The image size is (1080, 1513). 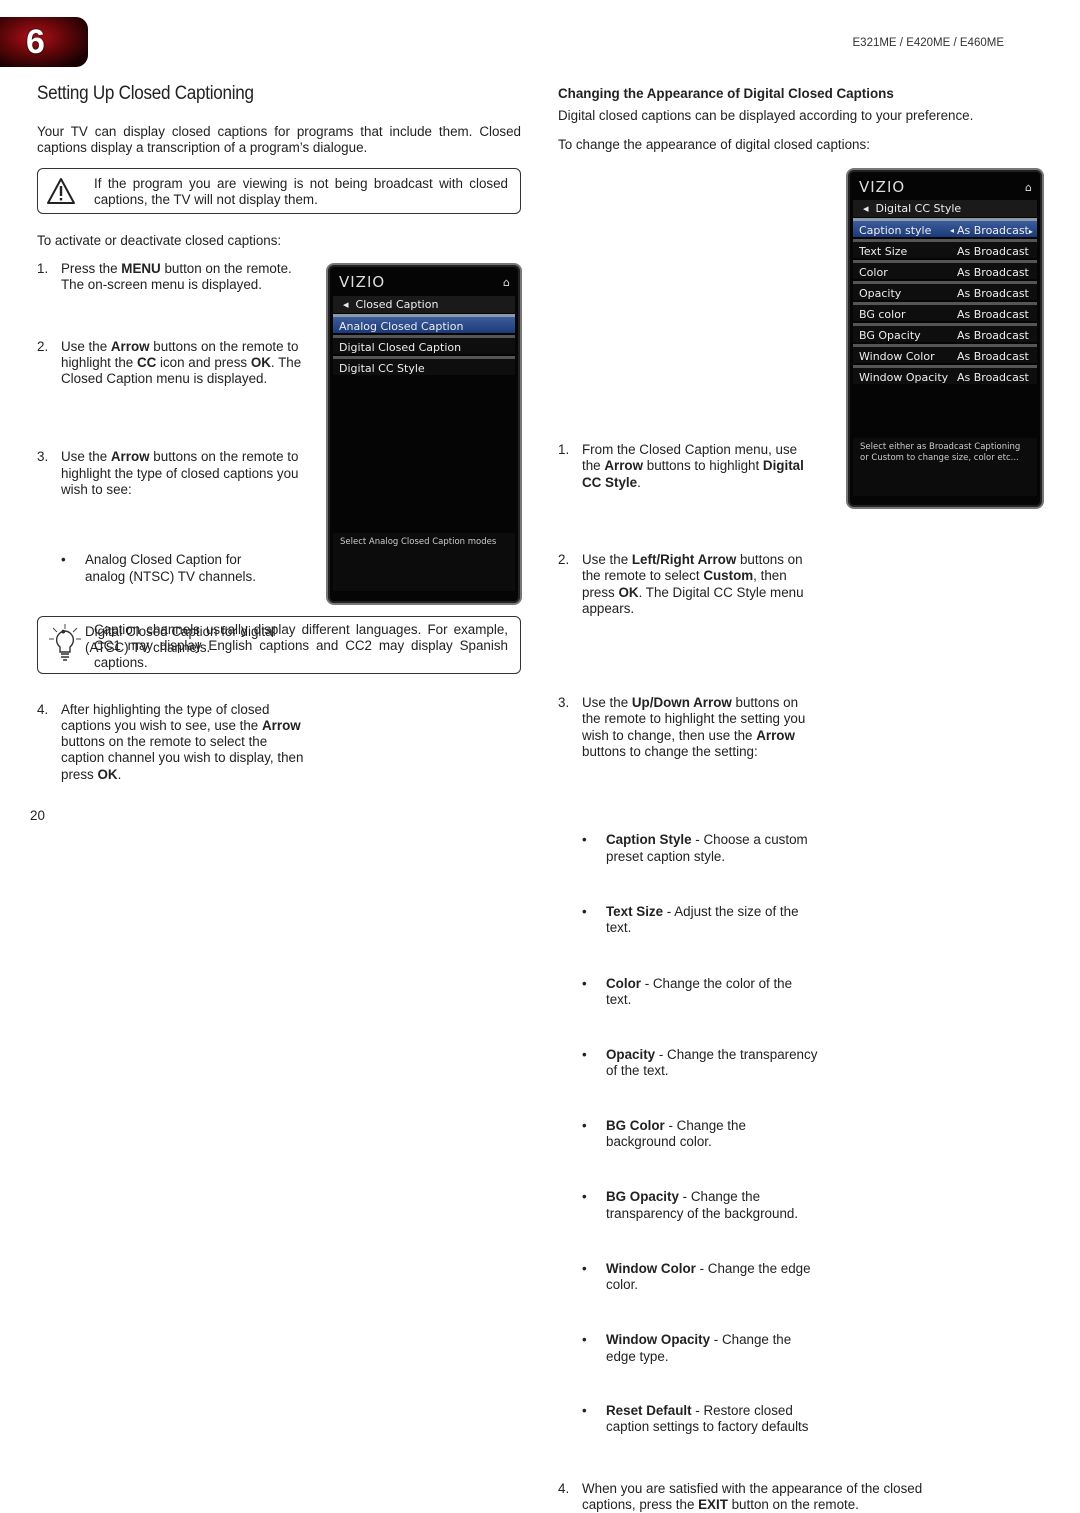 What do you see at coordinates (882, 314) in the screenshot?
I see `setting-label: BG color` at bounding box center [882, 314].